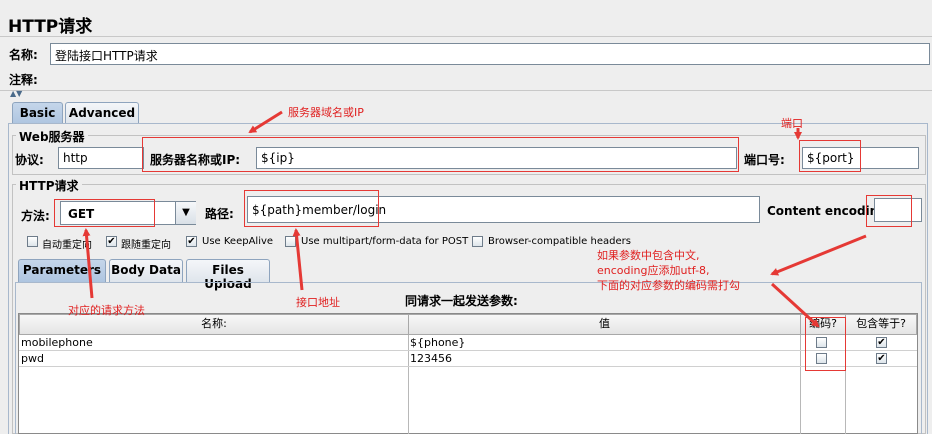 Image resolution: width=932 pixels, height=434 pixels. What do you see at coordinates (265, 122) in the screenshot?
I see `arrow-to-server` at bounding box center [265, 122].